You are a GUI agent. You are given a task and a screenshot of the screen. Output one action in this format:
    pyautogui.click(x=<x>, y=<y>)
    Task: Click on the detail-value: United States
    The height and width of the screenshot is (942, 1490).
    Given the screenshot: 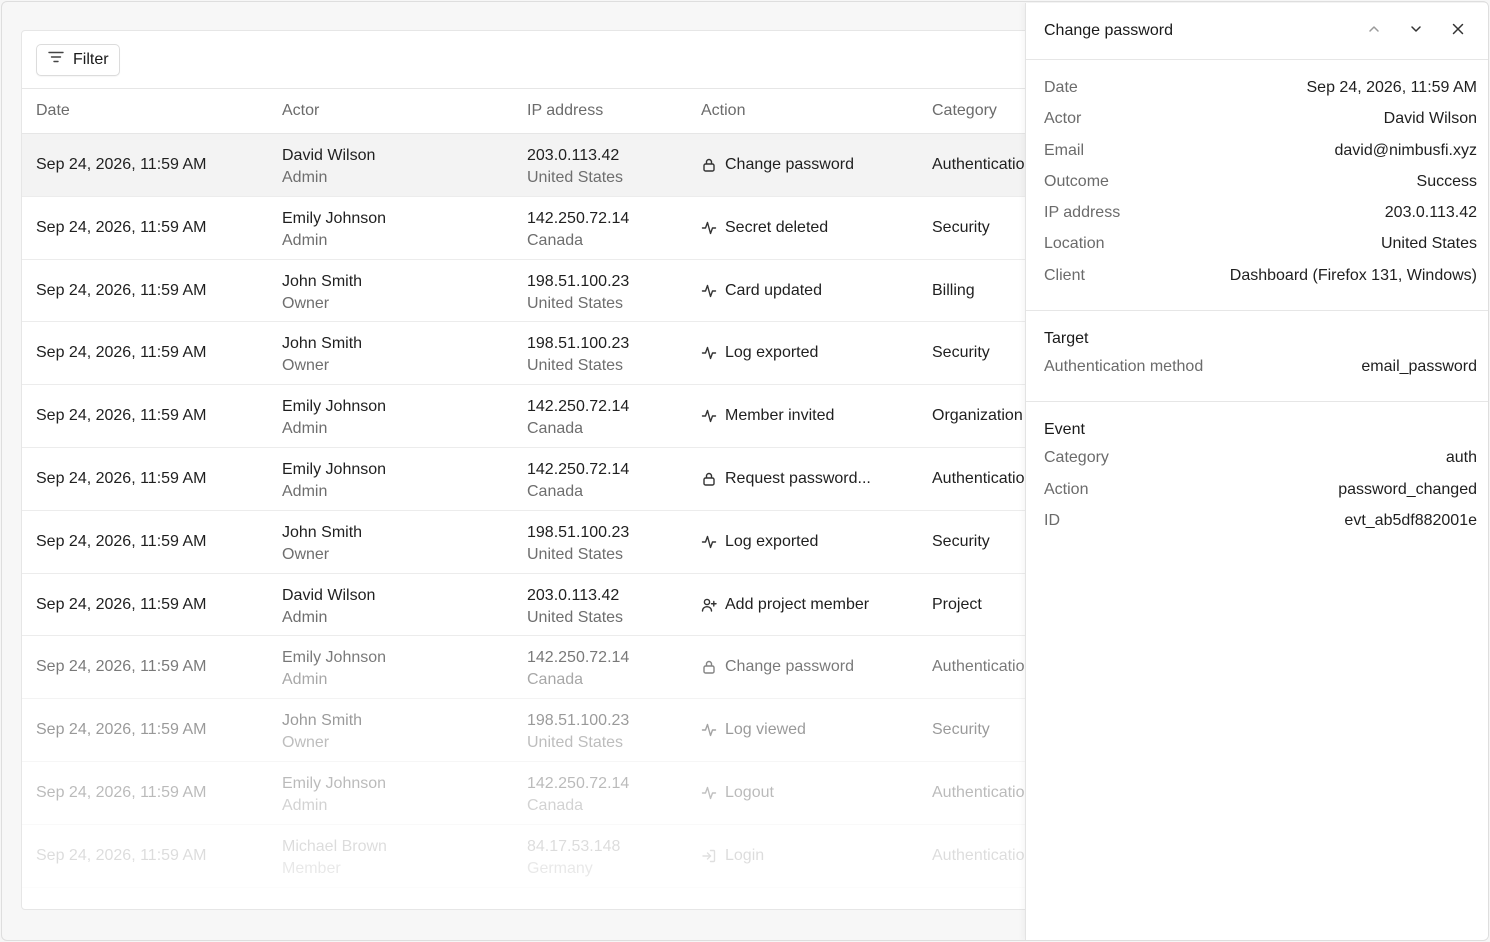 What is the action you would take?
    pyautogui.click(x=1428, y=244)
    